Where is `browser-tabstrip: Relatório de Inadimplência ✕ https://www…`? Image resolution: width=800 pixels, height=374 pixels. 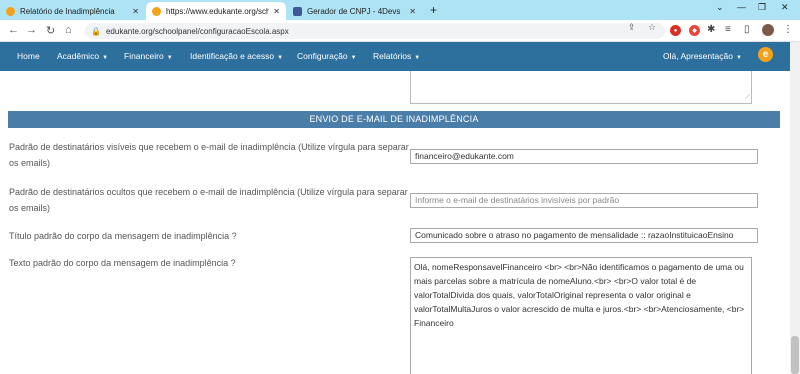 browser-tabstrip: Relatório de Inadimplência ✕ https://www… is located at coordinates (400, 10).